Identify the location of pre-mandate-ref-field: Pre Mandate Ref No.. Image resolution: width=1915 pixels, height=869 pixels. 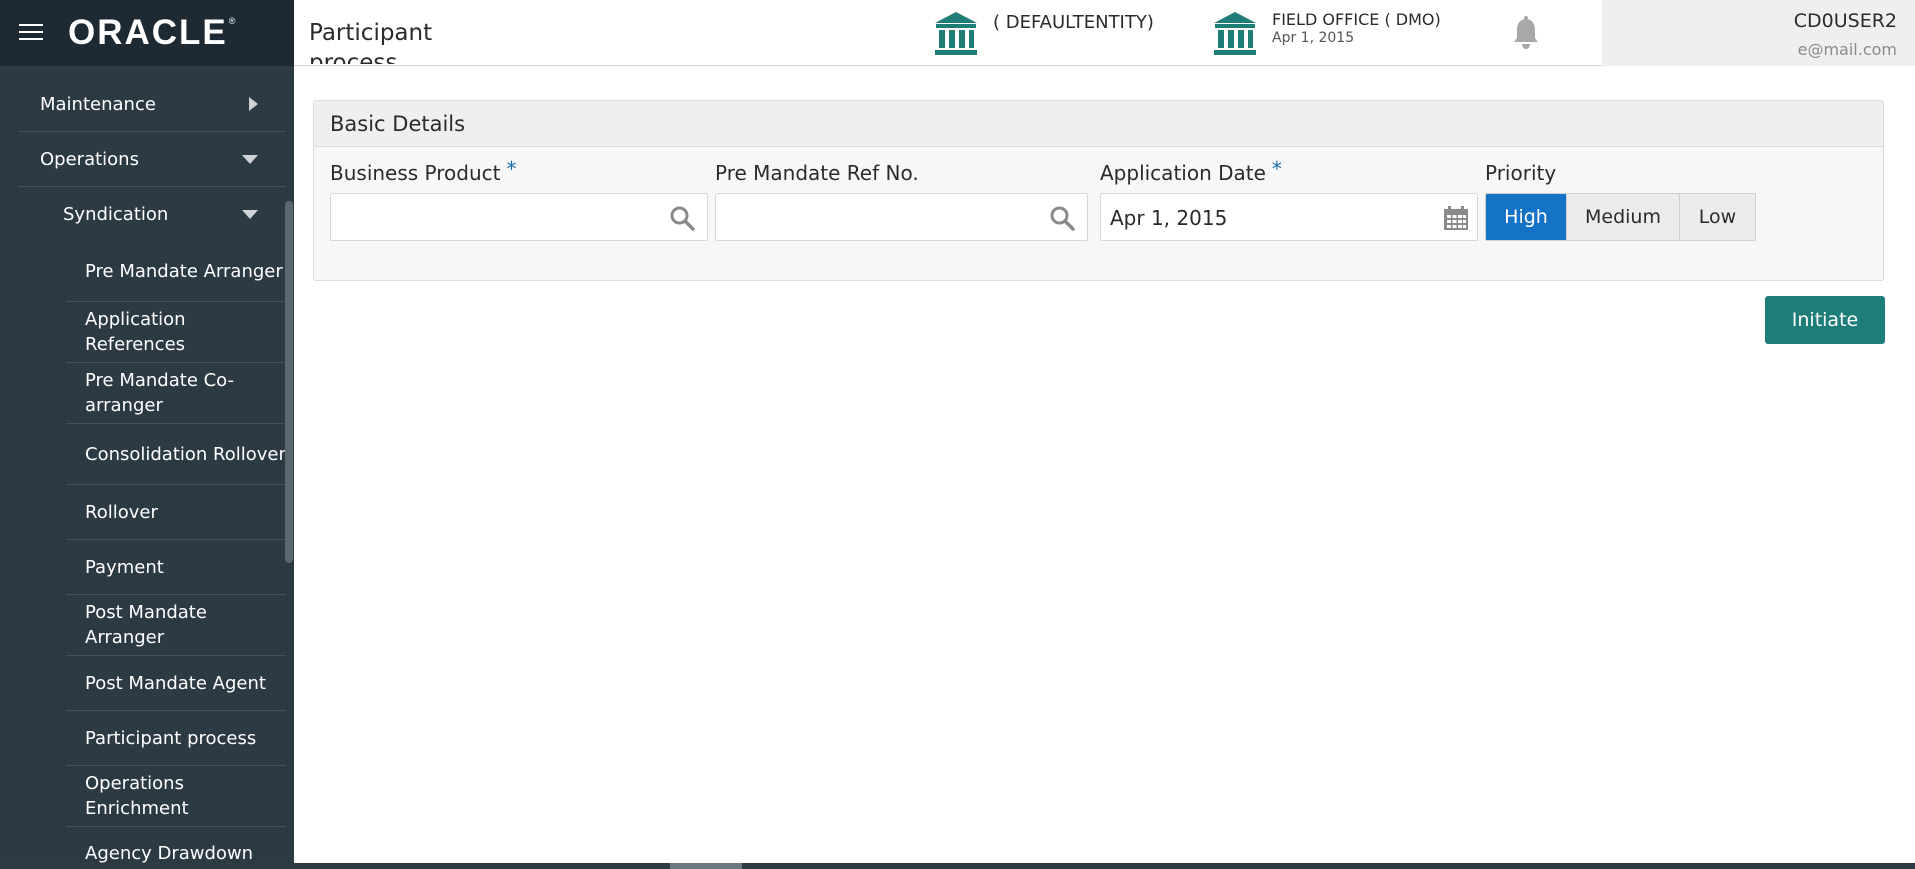
(901, 201).